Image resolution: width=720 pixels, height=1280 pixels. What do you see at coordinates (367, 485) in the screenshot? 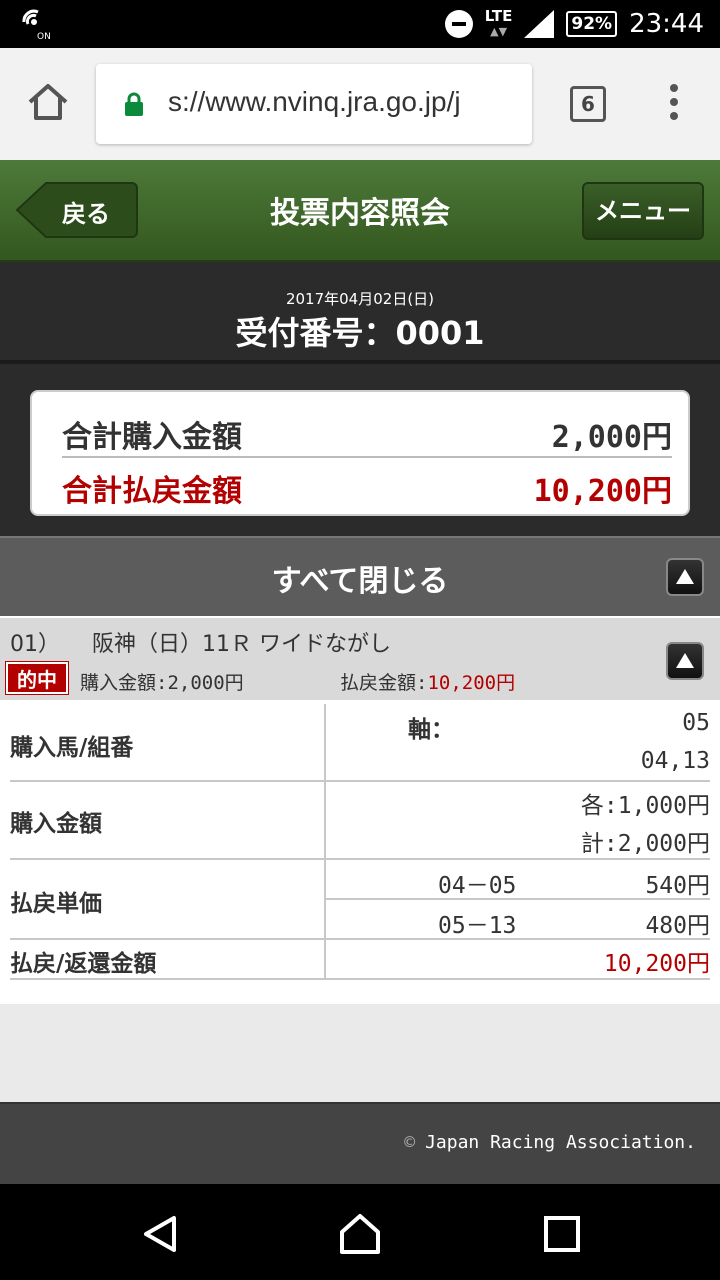
I see `total-payout-row: 合計払戻金額 10,200円` at bounding box center [367, 485].